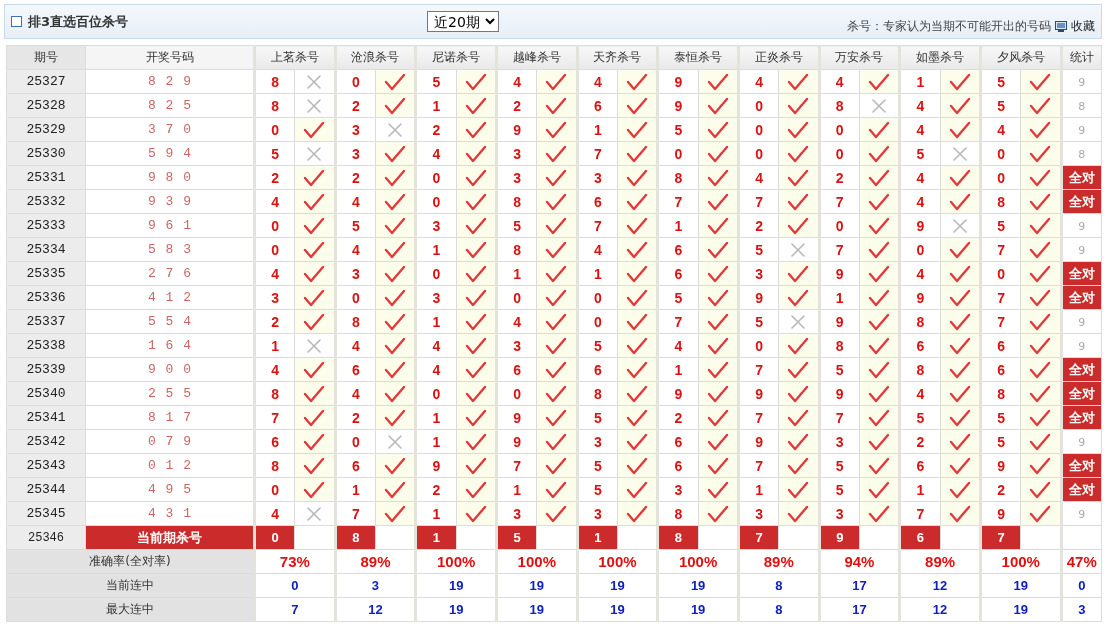  What do you see at coordinates (436, 537) in the screenshot?
I see `current-kill-number: 1` at bounding box center [436, 537].